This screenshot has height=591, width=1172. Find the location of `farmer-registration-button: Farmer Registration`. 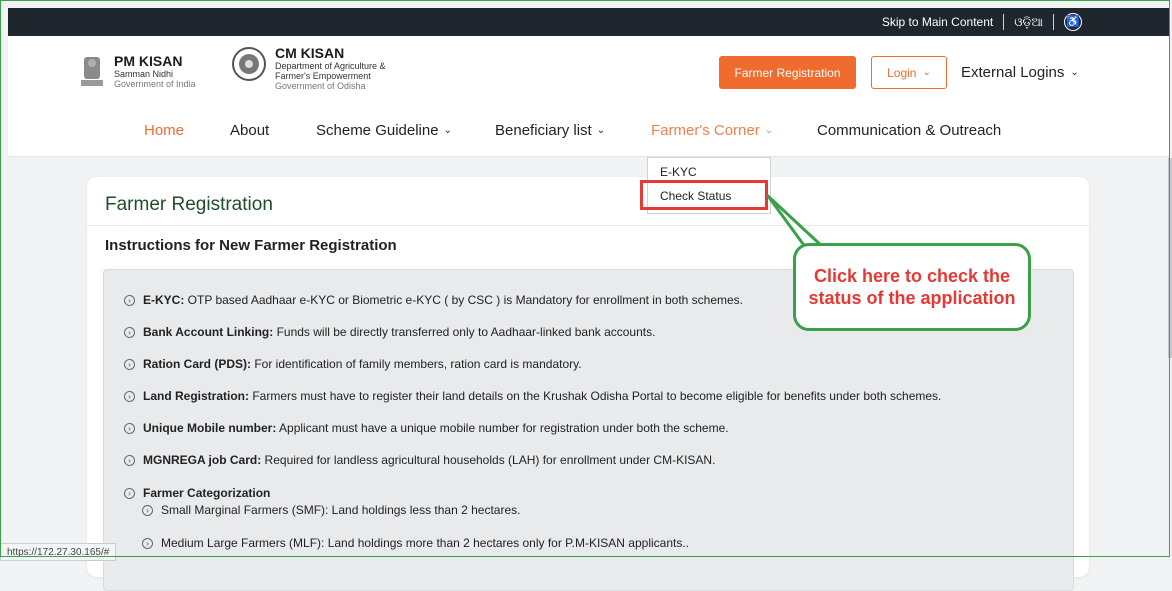

farmer-registration-button: Farmer Registration is located at coordinates (787, 72).